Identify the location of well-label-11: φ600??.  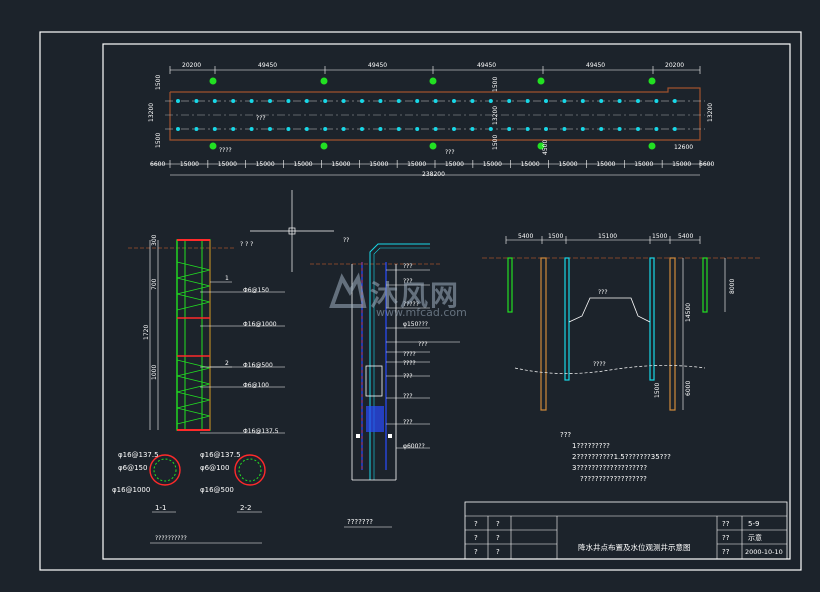
(414, 446).